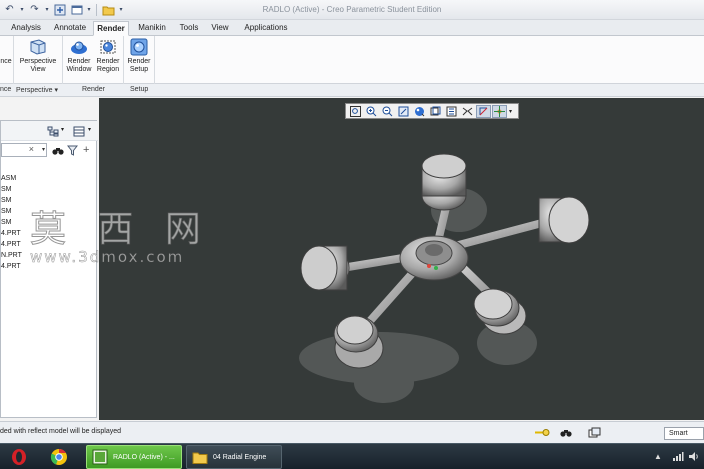 The width and height of the screenshot is (704, 469). What do you see at coordinates (434, 258) in the screenshot?
I see `crank-hub` at bounding box center [434, 258].